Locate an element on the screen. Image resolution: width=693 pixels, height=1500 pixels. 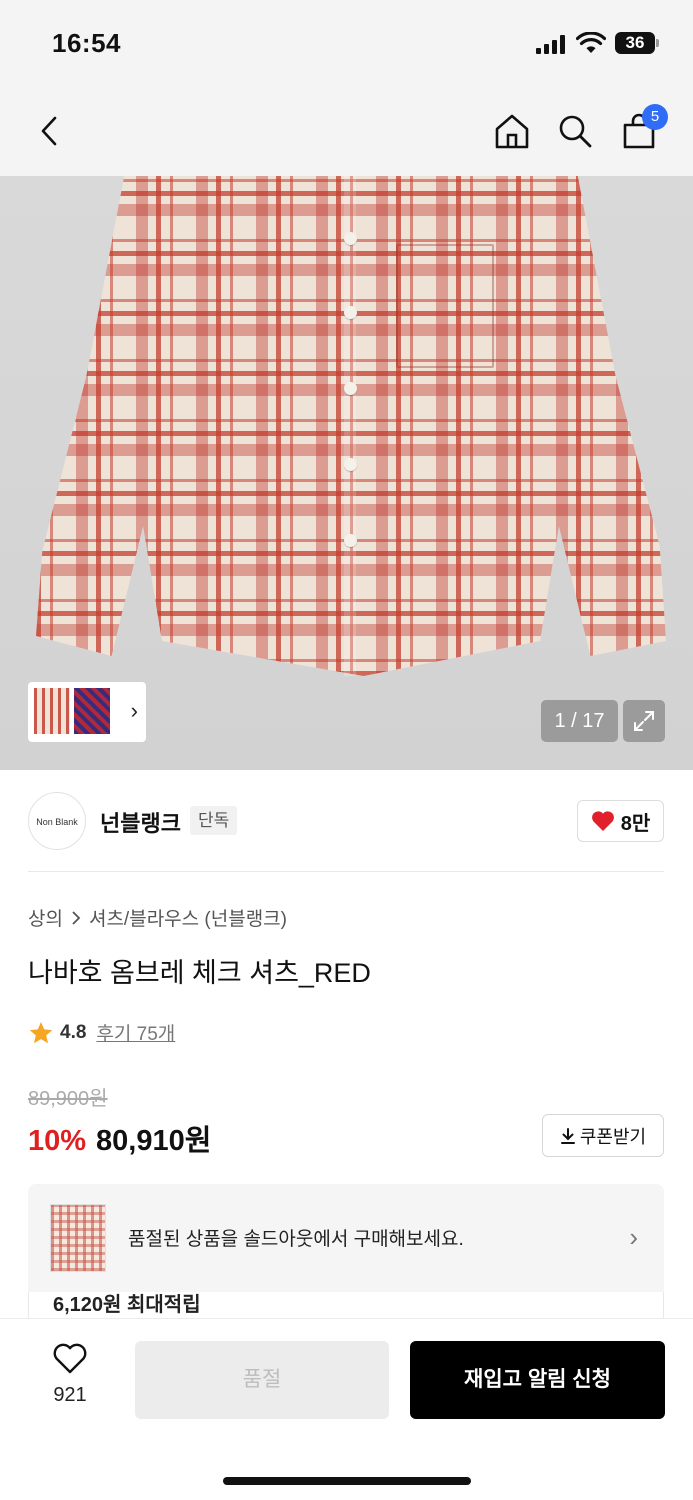
back-icon is located at coordinates (49, 131).